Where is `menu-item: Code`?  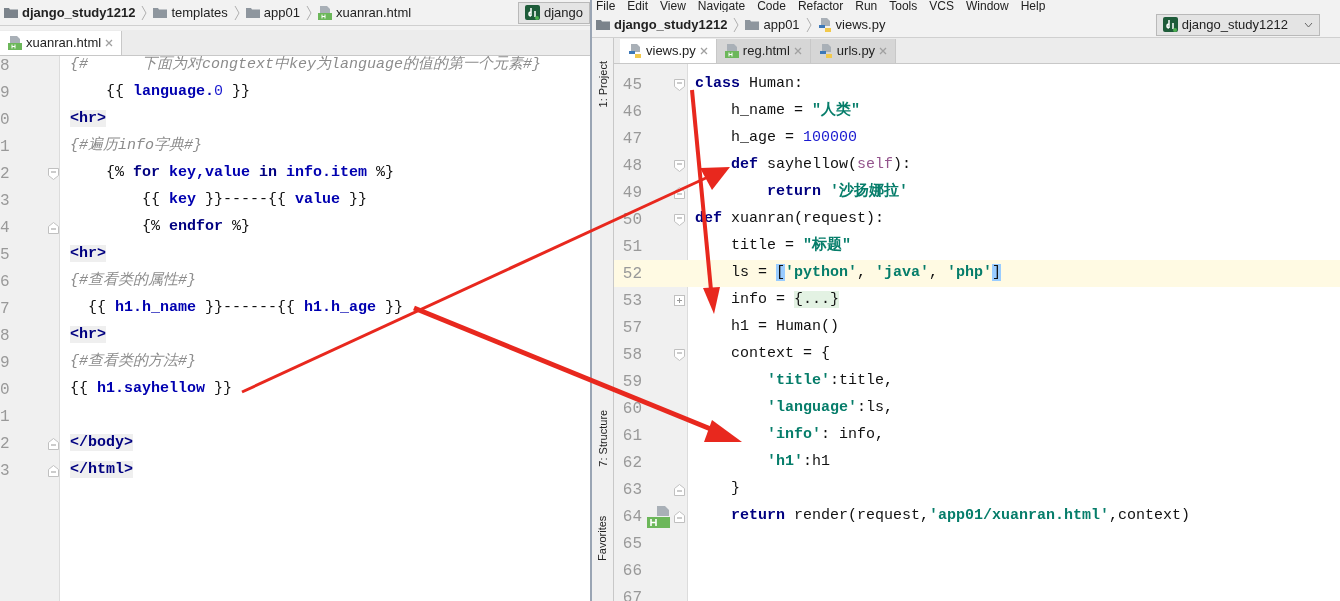 menu-item: Code is located at coordinates (771, 6).